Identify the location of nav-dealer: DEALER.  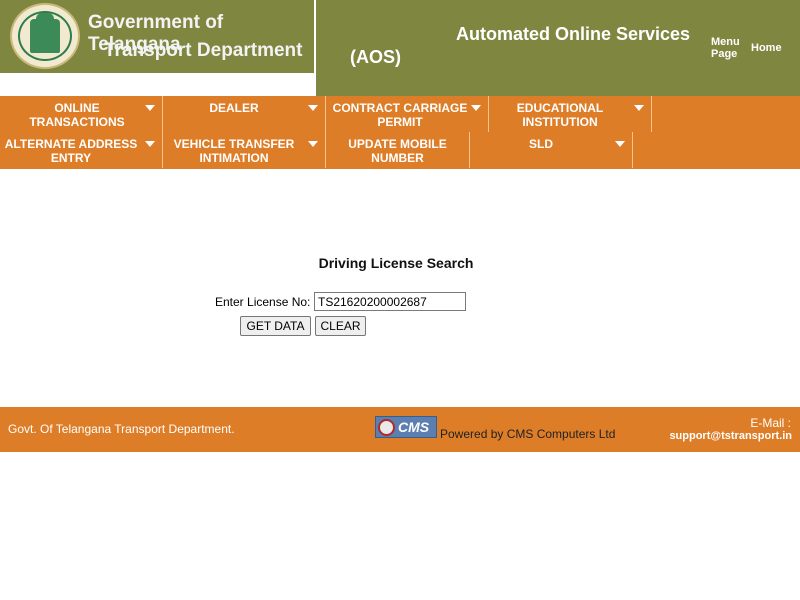
(244, 114).